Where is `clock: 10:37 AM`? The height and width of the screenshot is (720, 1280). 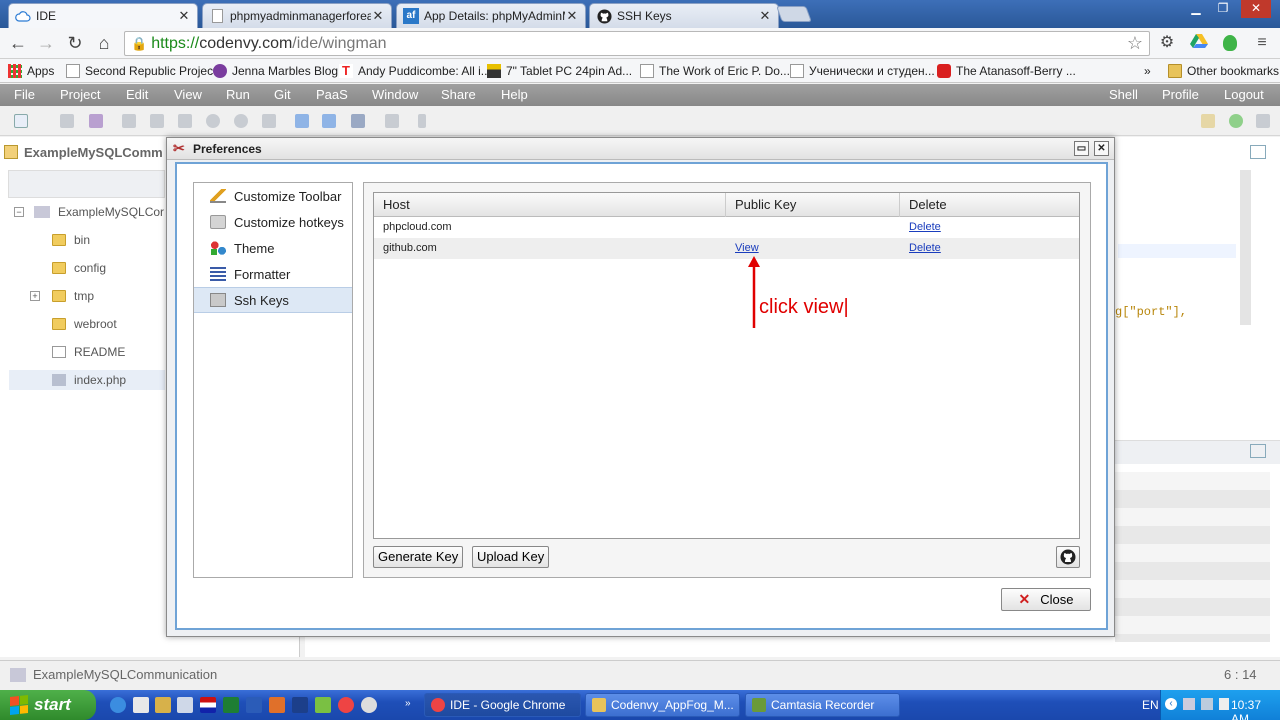
clock: 10:37 AM is located at coordinates (1255, 709).